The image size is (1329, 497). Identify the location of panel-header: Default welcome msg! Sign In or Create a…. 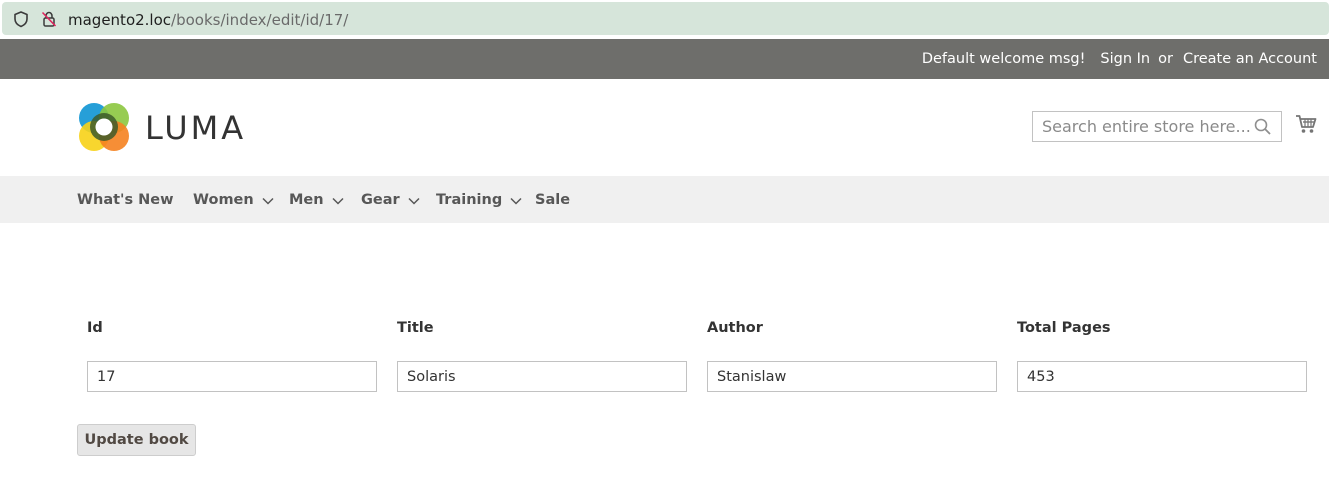
(664, 59).